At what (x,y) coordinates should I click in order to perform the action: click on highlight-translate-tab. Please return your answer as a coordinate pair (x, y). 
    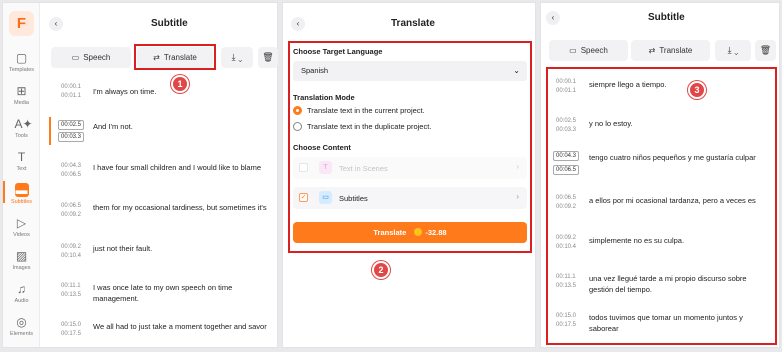
    Looking at the image, I should click on (175, 57).